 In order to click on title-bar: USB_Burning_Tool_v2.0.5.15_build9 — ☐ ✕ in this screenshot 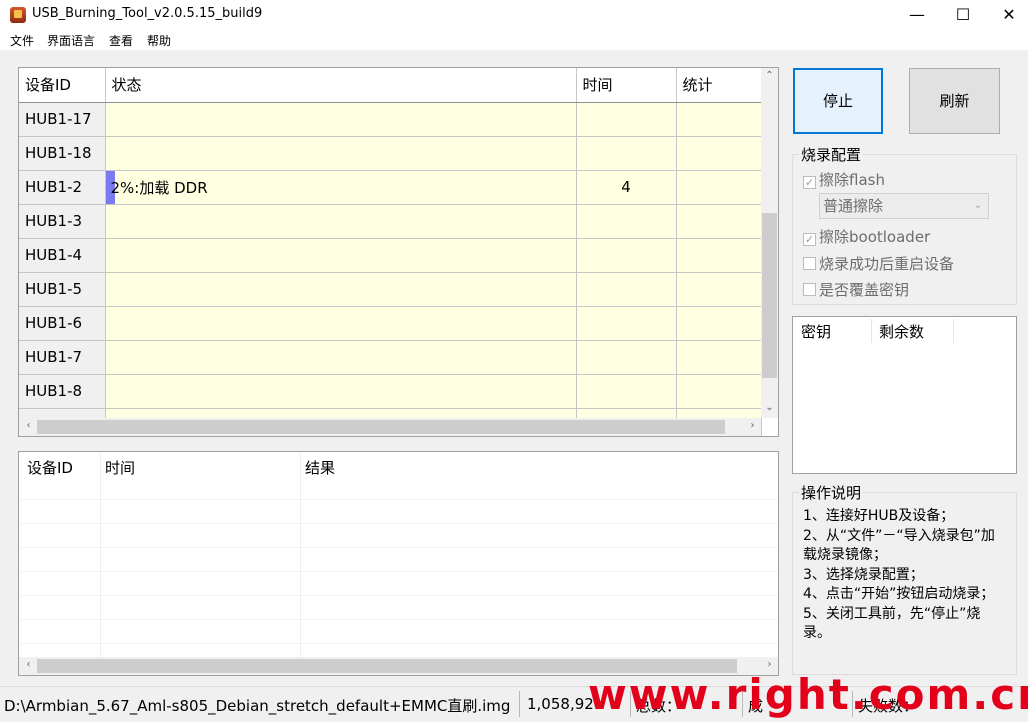, I will do `click(514, 15)`.